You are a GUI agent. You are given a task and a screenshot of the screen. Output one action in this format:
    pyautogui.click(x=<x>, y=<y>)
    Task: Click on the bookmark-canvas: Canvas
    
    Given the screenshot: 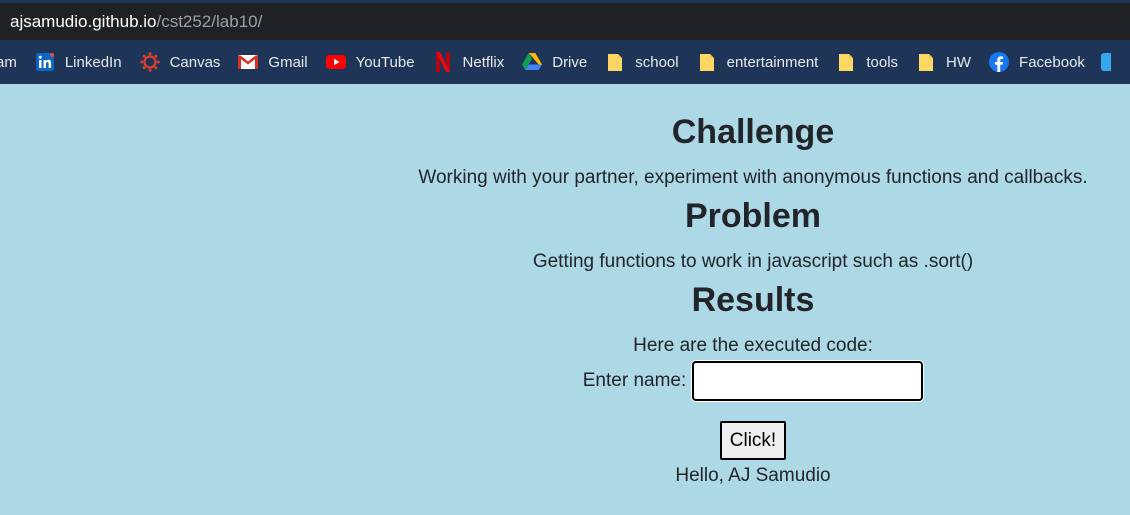 What is the action you would take?
    pyautogui.click(x=181, y=62)
    